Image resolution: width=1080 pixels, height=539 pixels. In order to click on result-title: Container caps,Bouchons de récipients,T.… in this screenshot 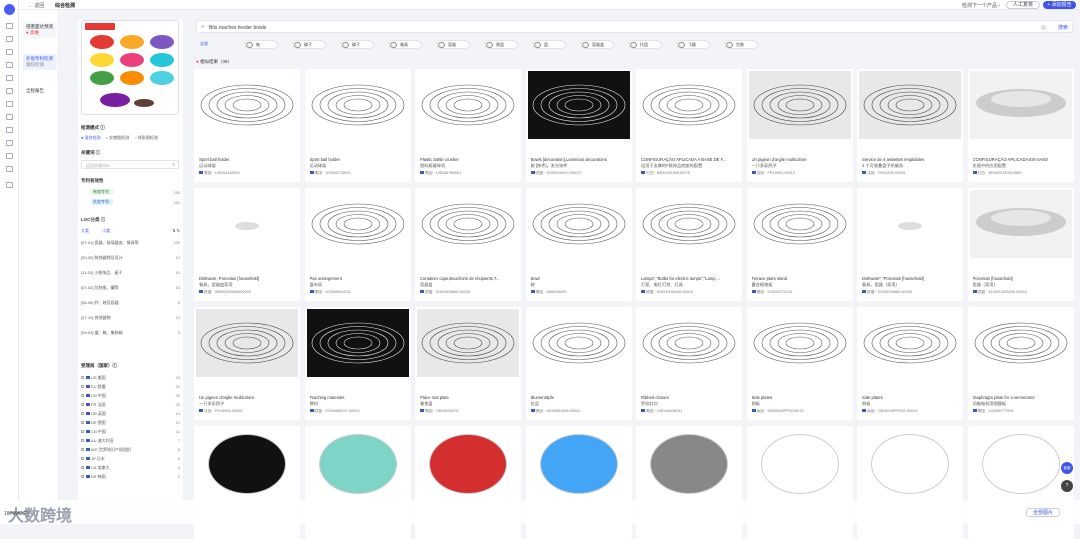, I will do `click(469, 278)`.